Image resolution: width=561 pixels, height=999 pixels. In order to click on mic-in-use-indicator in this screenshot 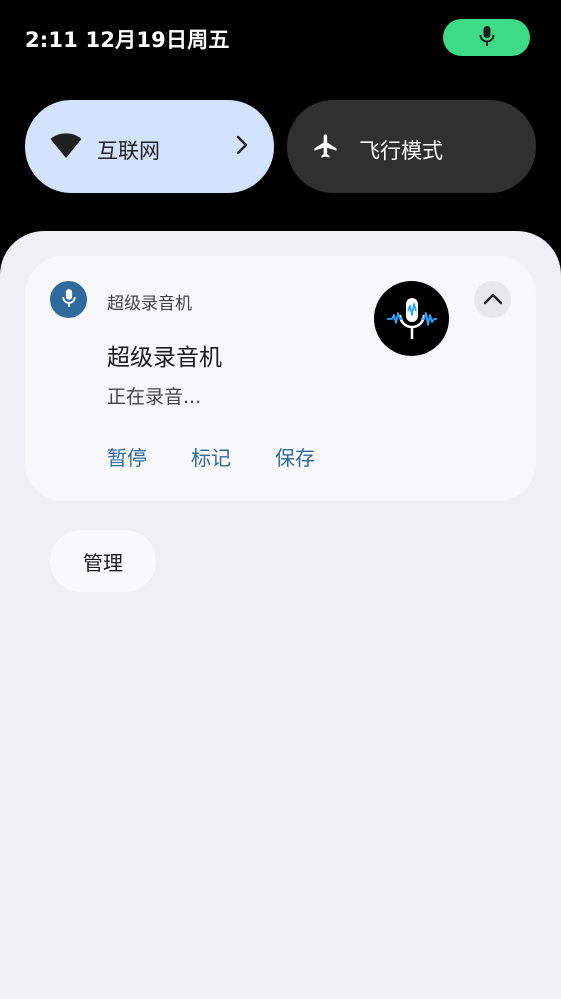, I will do `click(486, 37)`.